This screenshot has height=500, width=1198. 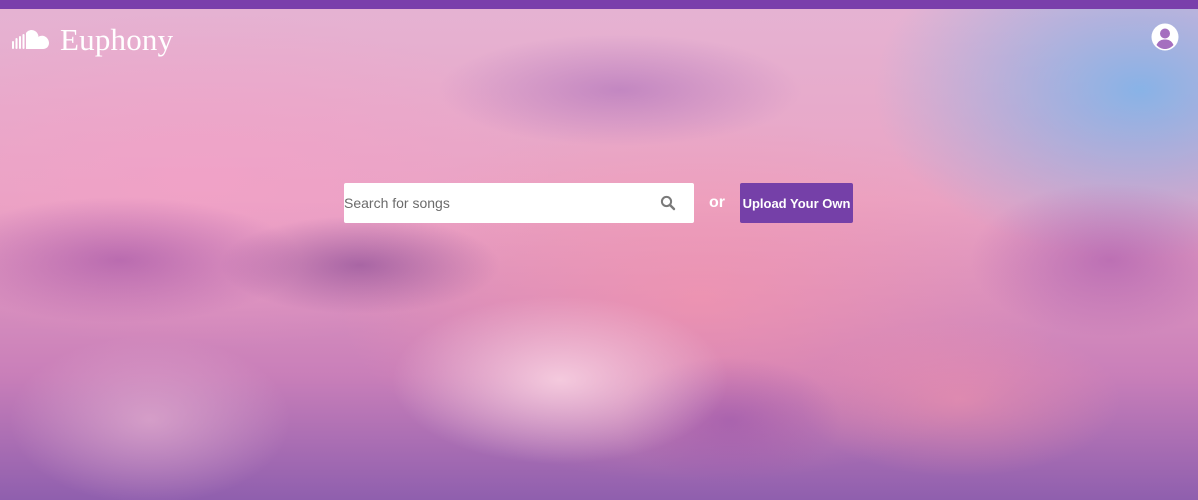 I want to click on or-separator: or, so click(x=717, y=202).